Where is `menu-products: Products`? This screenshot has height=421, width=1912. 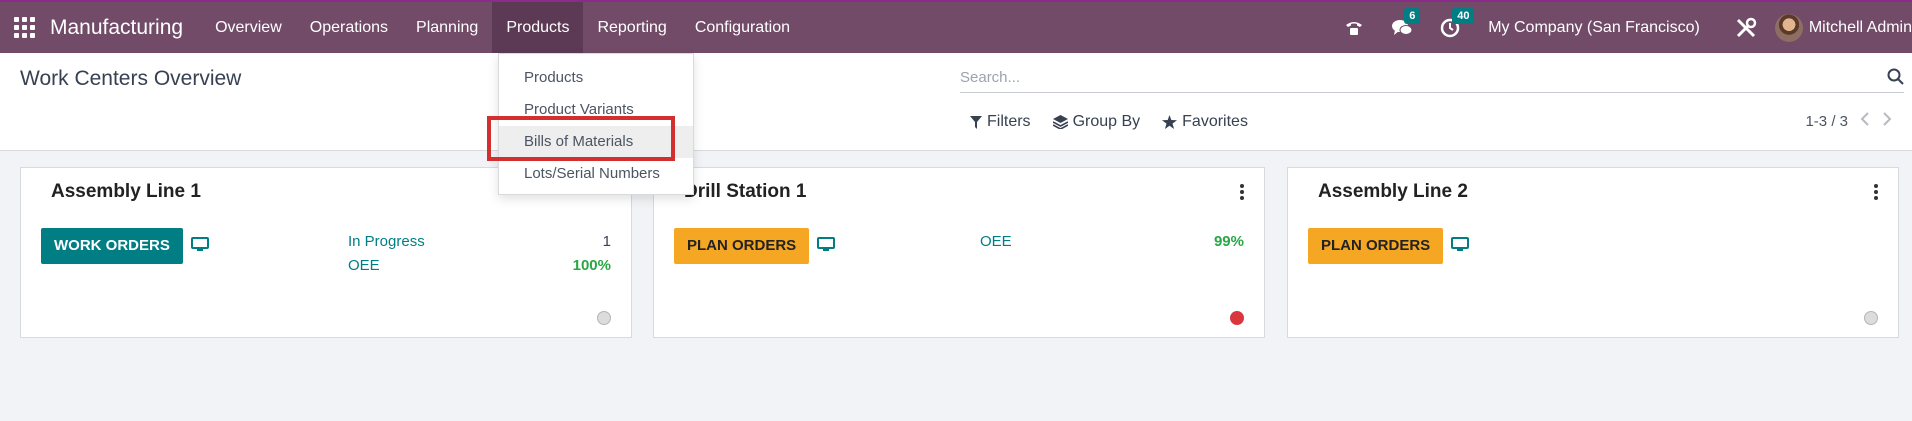 menu-products: Products is located at coordinates (538, 27).